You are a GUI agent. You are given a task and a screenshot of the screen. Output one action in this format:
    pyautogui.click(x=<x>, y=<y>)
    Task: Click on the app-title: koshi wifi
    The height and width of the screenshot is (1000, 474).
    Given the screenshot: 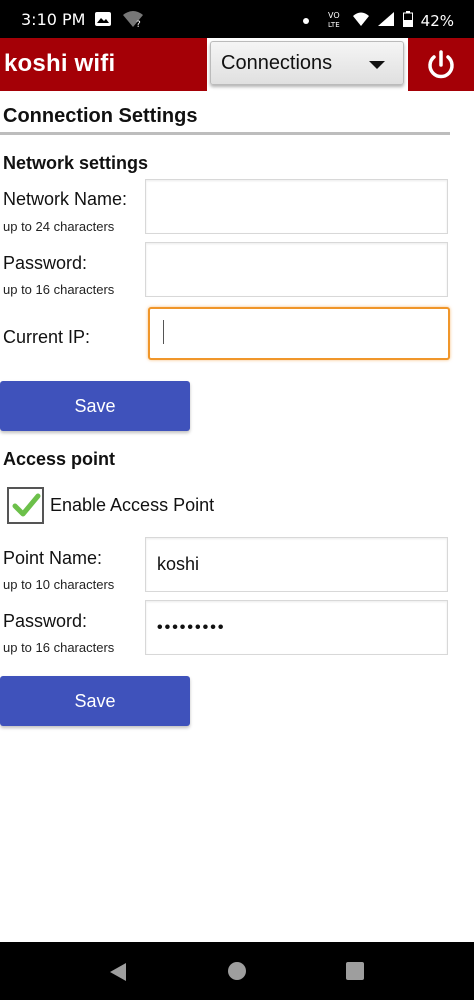 What is the action you would take?
    pyautogui.click(x=60, y=63)
    